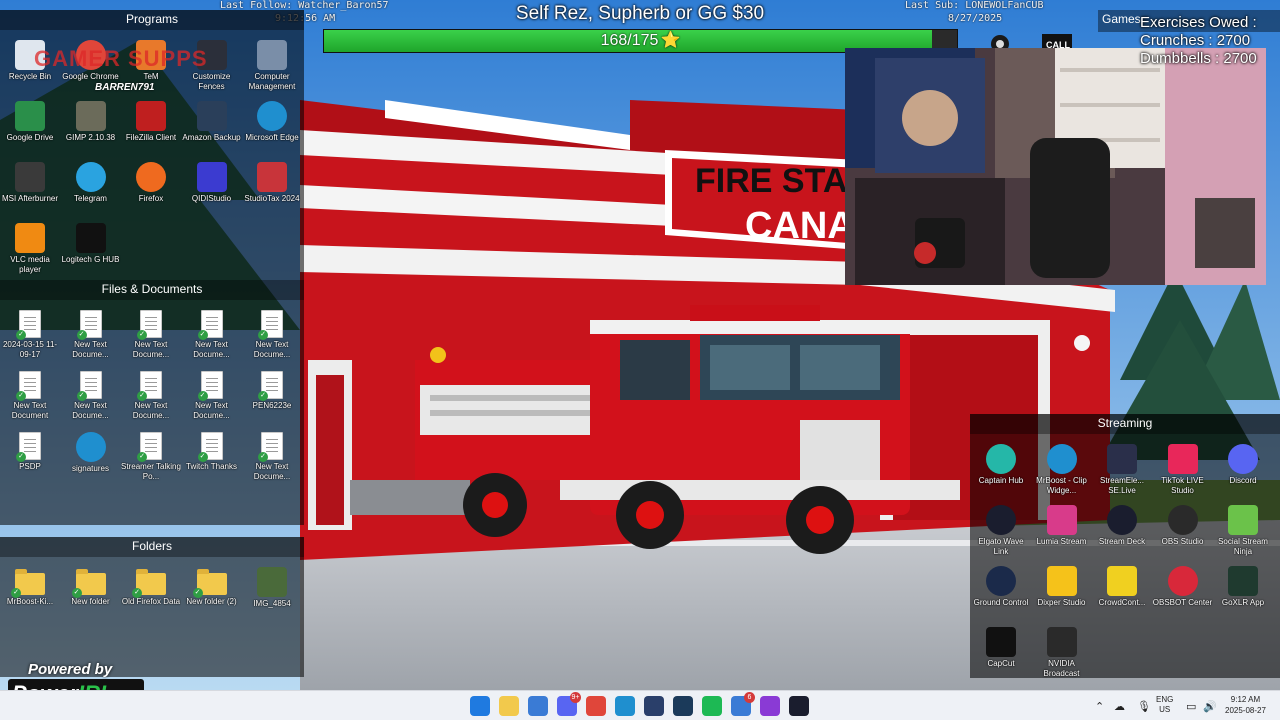 This screenshot has height=720, width=1280. Describe the element at coordinates (1245, 705) in the screenshot. I see `taskbar-clock: 9:12 AM 2025-08-27` at that location.